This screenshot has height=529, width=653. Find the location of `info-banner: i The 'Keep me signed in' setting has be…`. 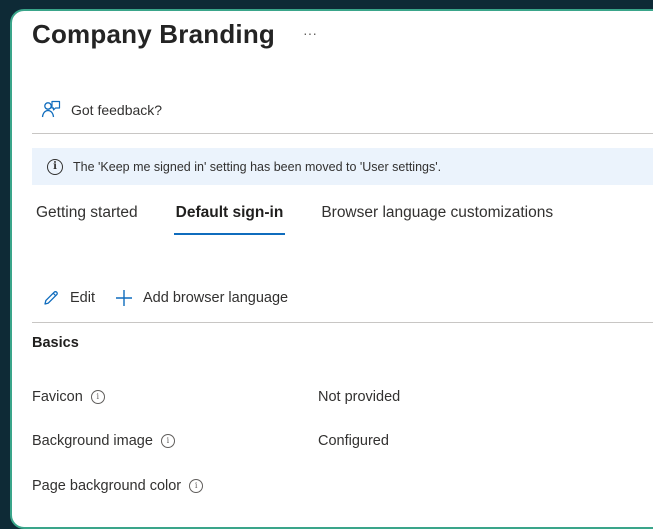

info-banner: i The 'Keep me signed in' setting has be… is located at coordinates (342, 166).